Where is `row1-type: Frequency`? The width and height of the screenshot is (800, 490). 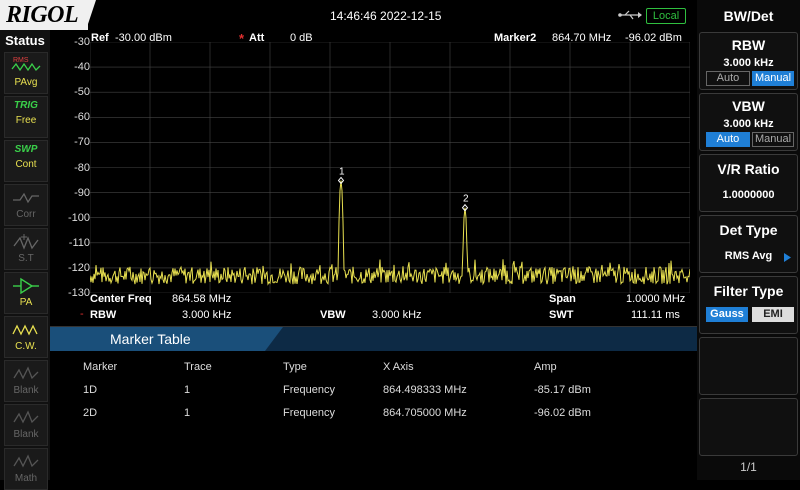
row1-type: Frequency is located at coordinates (309, 390).